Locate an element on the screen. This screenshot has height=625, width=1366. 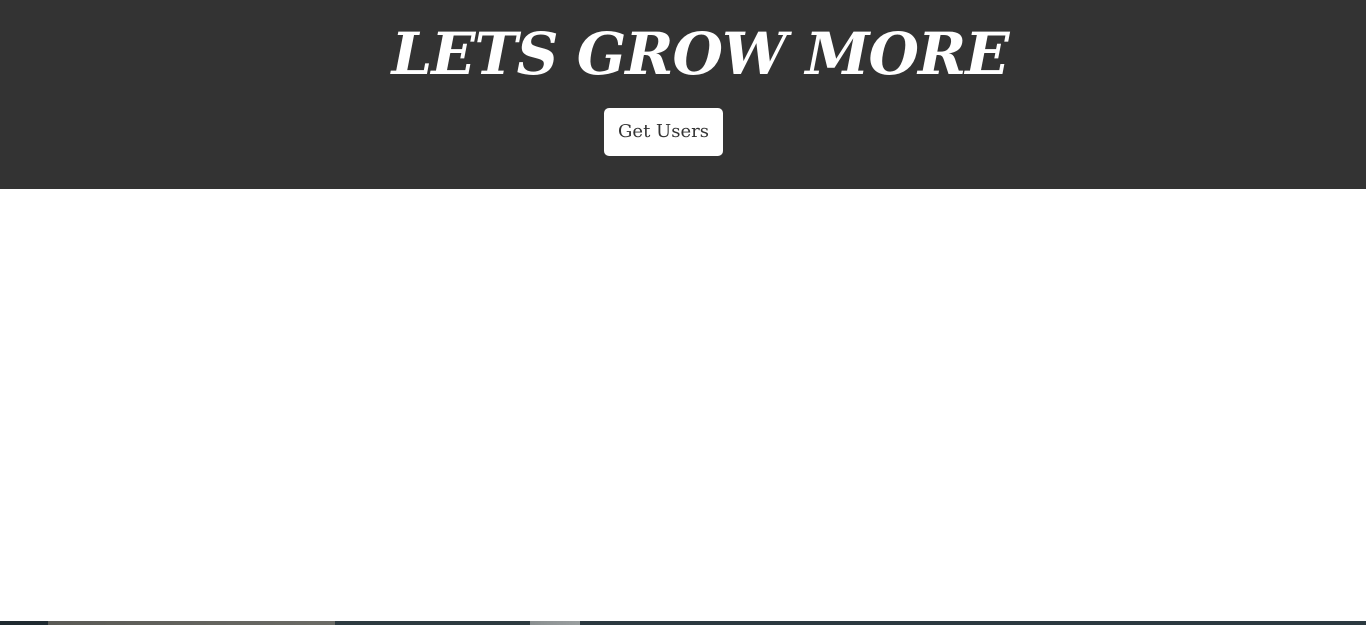
bottom-edge-strip is located at coordinates (683, 623).